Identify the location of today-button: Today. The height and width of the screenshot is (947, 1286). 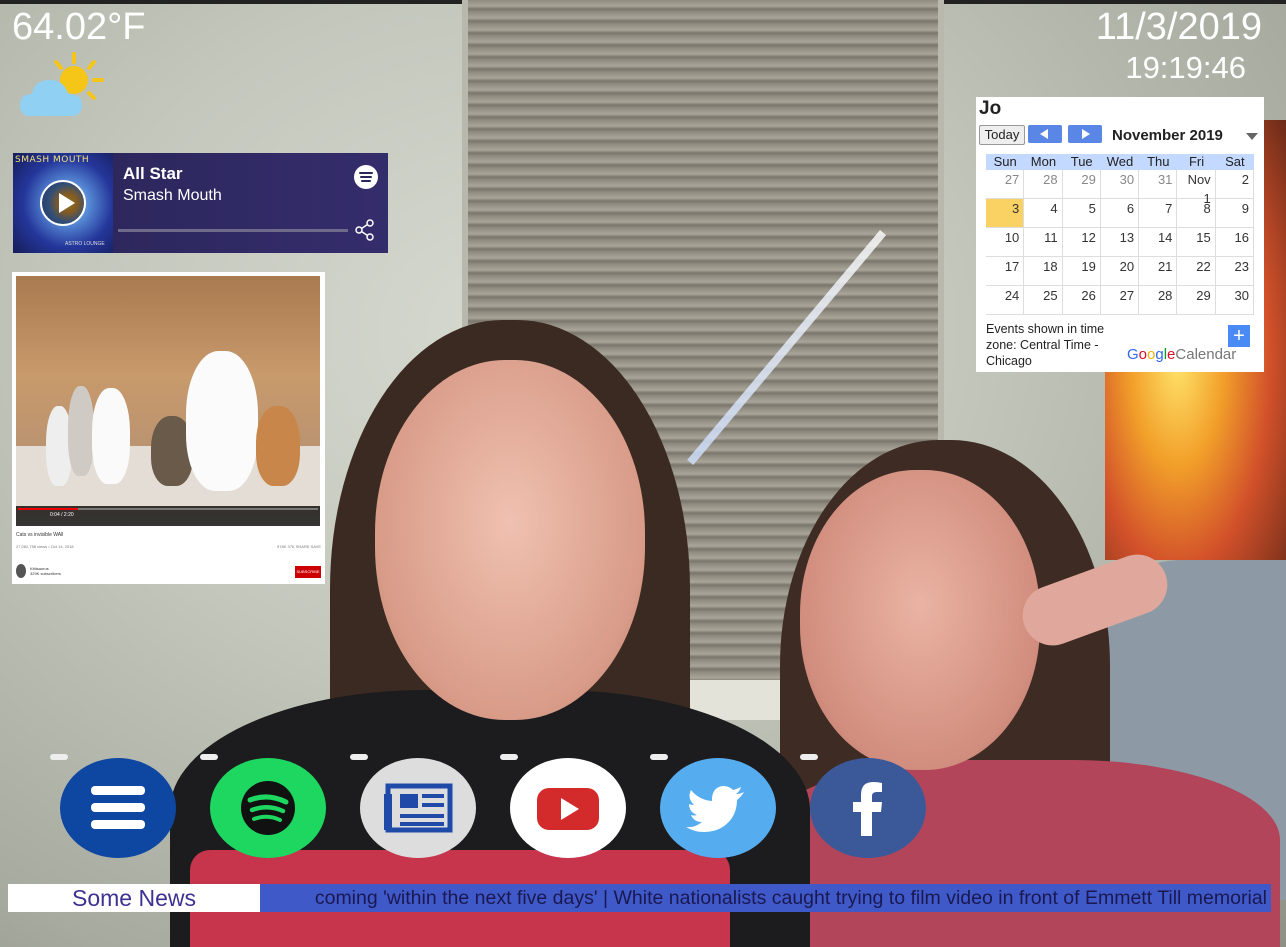
(1002, 135).